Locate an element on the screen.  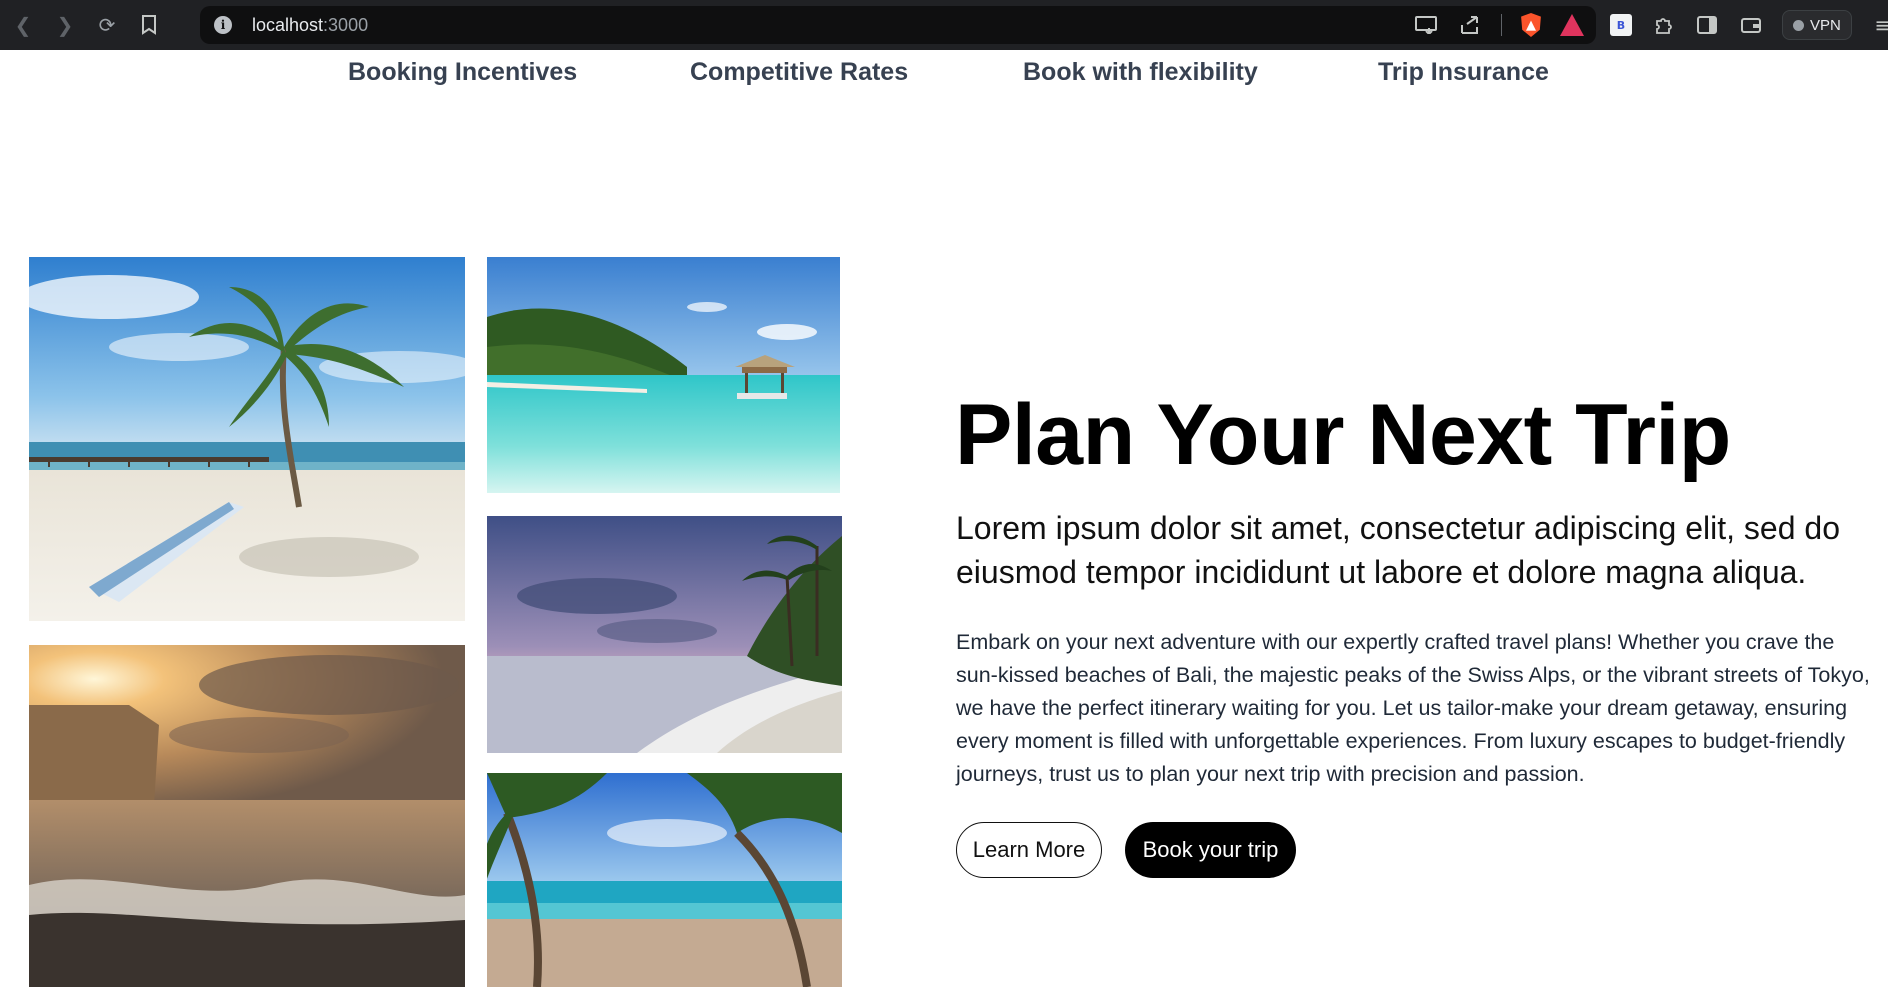
url-port: :3000 is located at coordinates (346, 24).